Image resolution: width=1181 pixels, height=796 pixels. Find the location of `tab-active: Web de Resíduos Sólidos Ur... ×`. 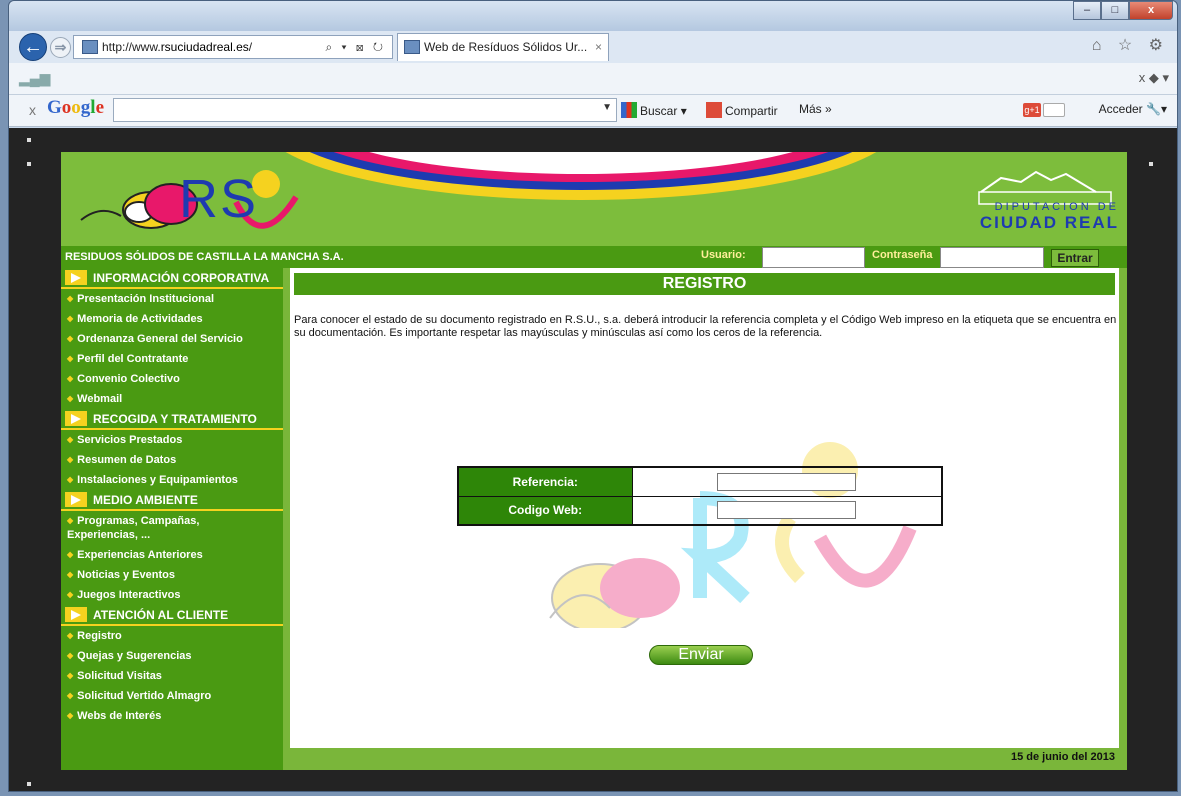

tab-active: Web de Resíduos Sólidos Ur... × is located at coordinates (503, 47).